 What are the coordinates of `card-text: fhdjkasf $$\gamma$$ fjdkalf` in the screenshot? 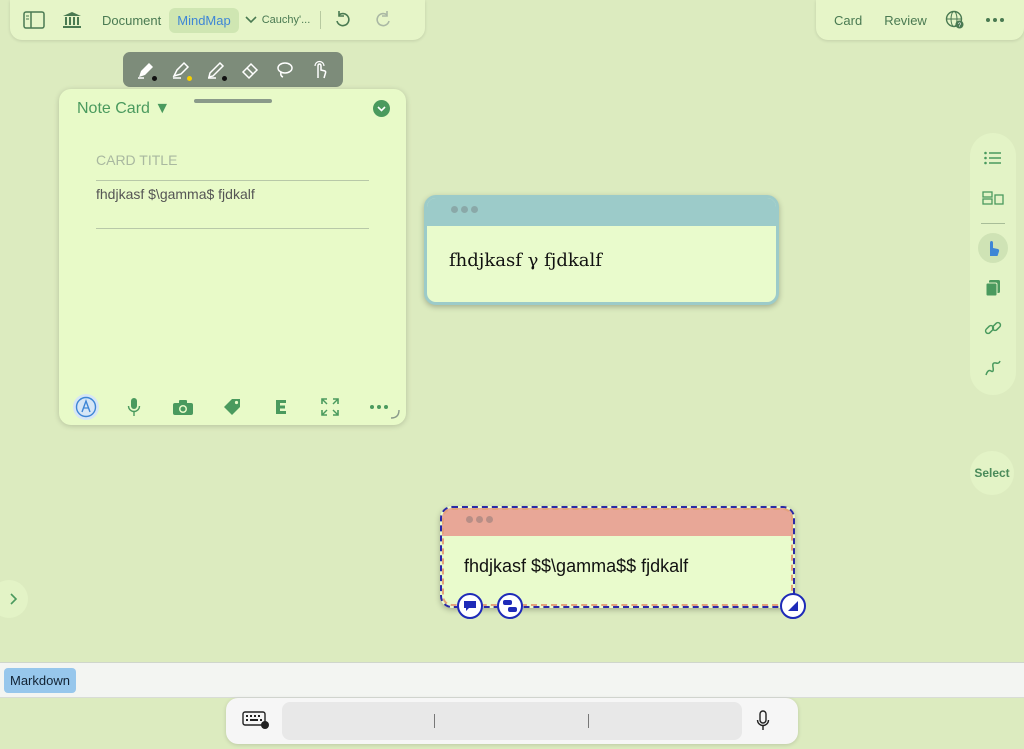 It's located at (576, 566).